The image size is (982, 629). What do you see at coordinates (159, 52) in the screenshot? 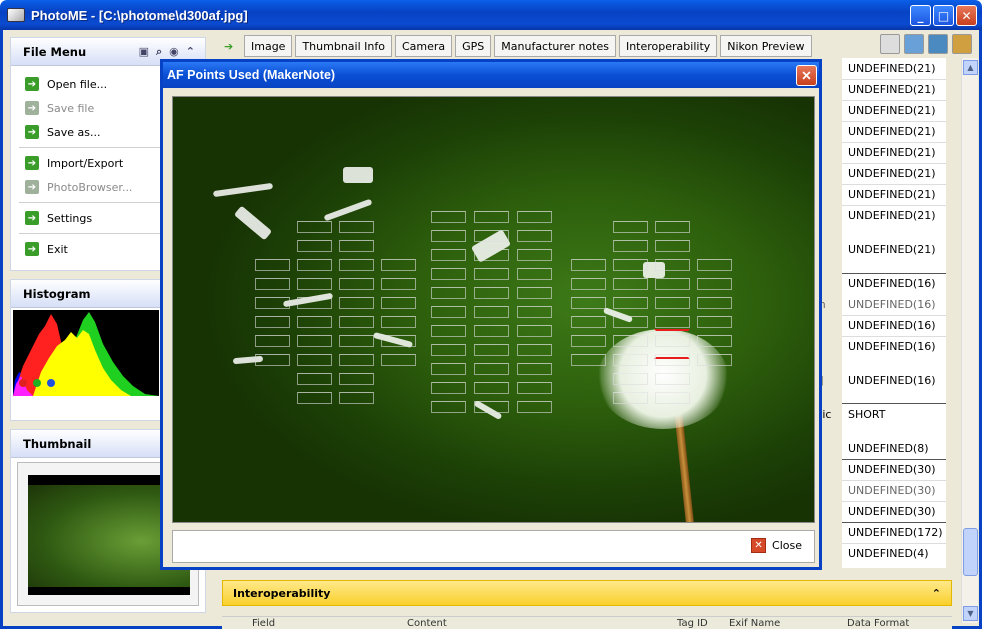
I see `search-icon: ⌕` at bounding box center [159, 52].